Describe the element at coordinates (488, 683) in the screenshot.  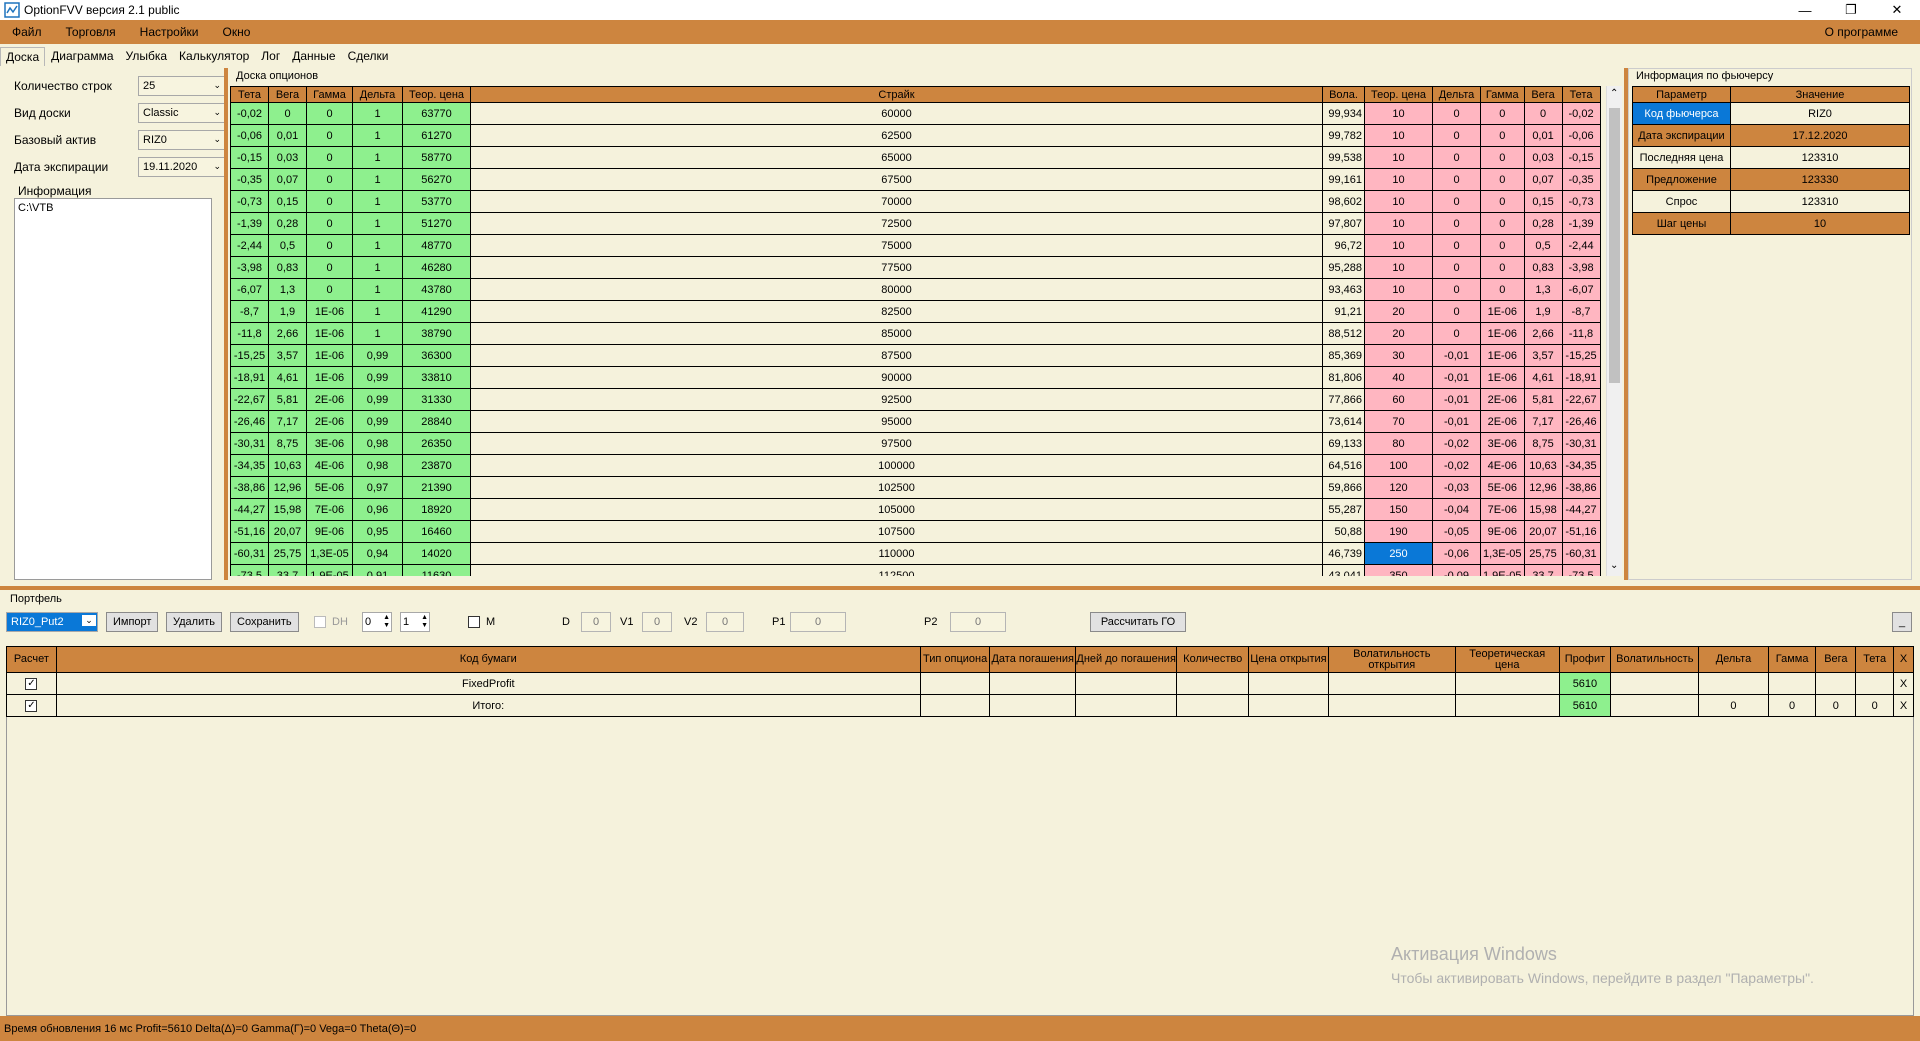
I see `security-code-cell: FixedProfit` at that location.